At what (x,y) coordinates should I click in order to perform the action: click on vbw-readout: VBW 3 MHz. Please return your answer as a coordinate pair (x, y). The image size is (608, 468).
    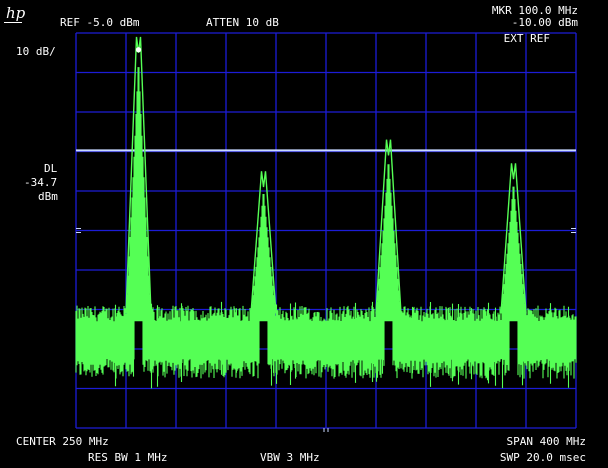
    Looking at the image, I should click on (290, 457).